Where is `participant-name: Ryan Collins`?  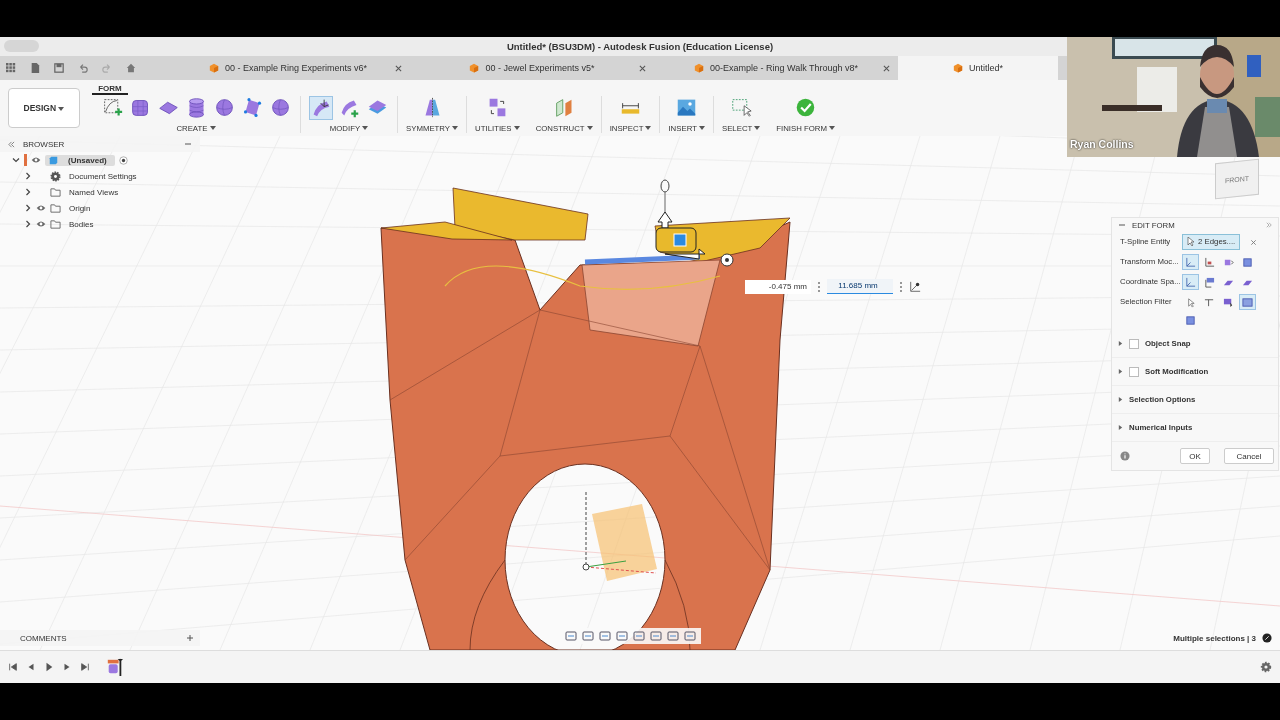
participant-name: Ryan Collins is located at coordinates (1102, 144).